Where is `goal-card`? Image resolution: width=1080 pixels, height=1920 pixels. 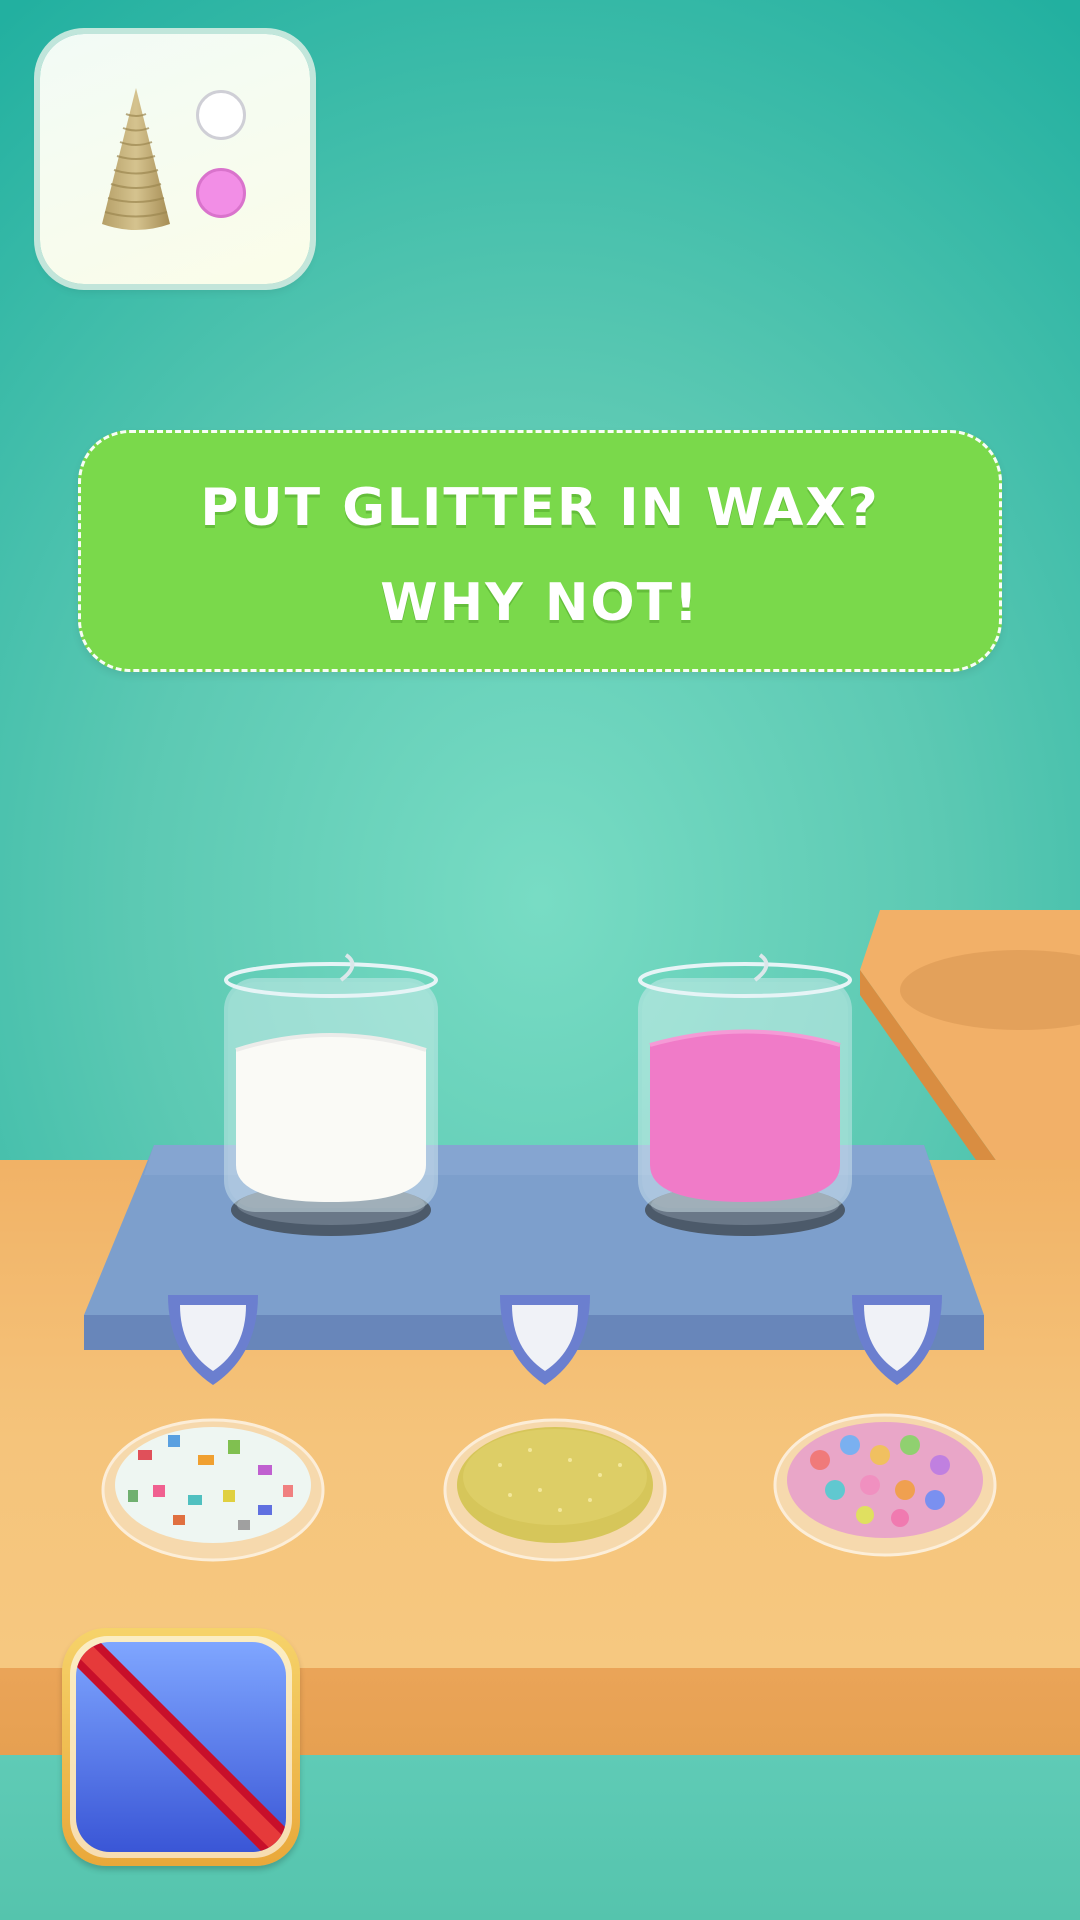 goal-card is located at coordinates (175, 159).